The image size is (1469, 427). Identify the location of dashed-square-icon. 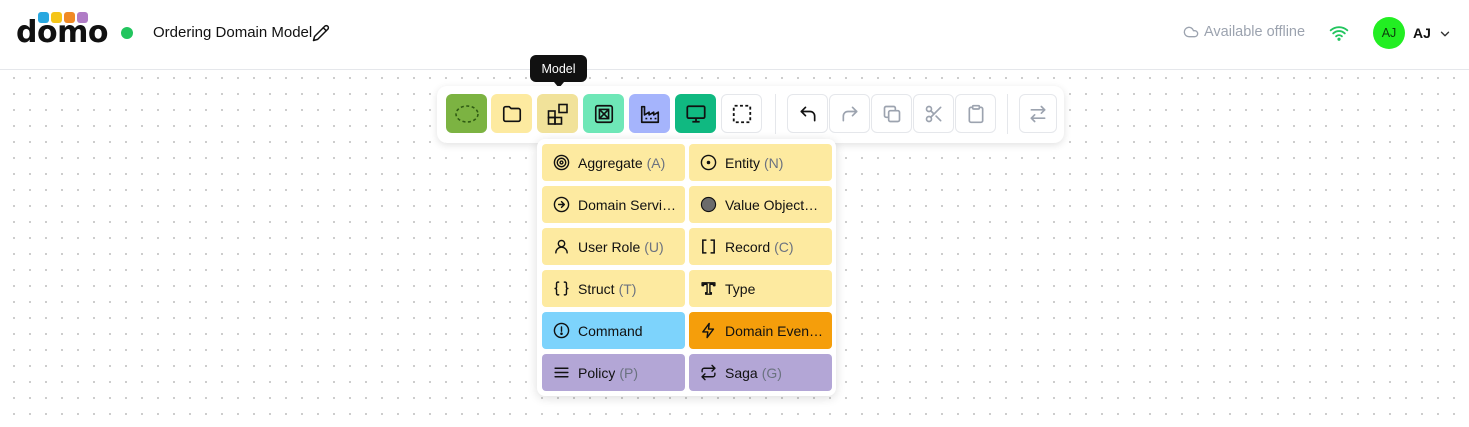
(742, 114).